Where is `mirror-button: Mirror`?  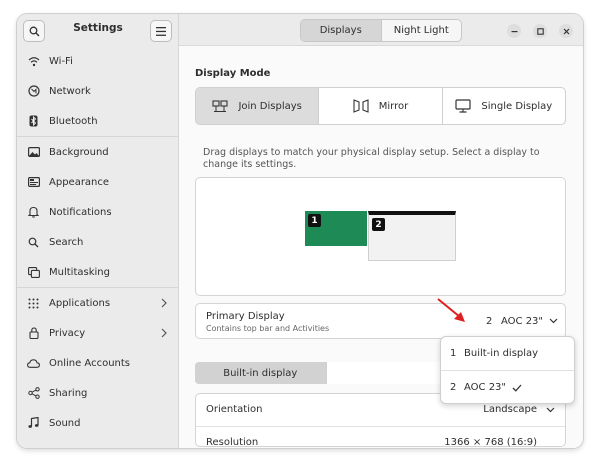 mirror-button: Mirror is located at coordinates (381, 106).